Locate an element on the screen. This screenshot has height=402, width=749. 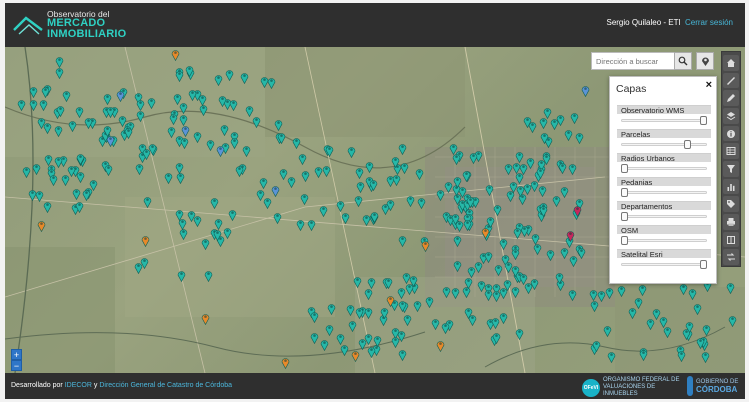
tool-measure is located at coordinates (731, 80).